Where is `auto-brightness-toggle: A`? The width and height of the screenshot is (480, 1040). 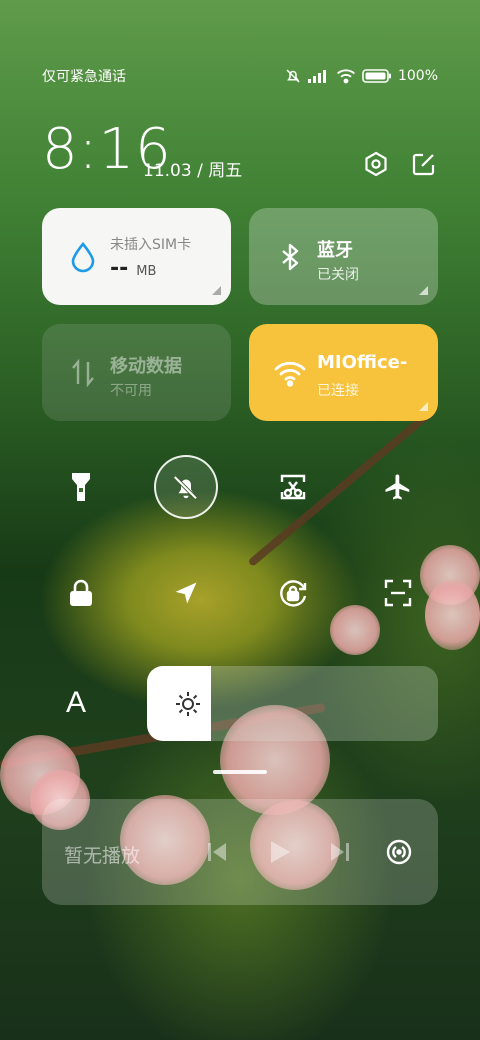
auto-brightness-toggle: A is located at coordinates (76, 703).